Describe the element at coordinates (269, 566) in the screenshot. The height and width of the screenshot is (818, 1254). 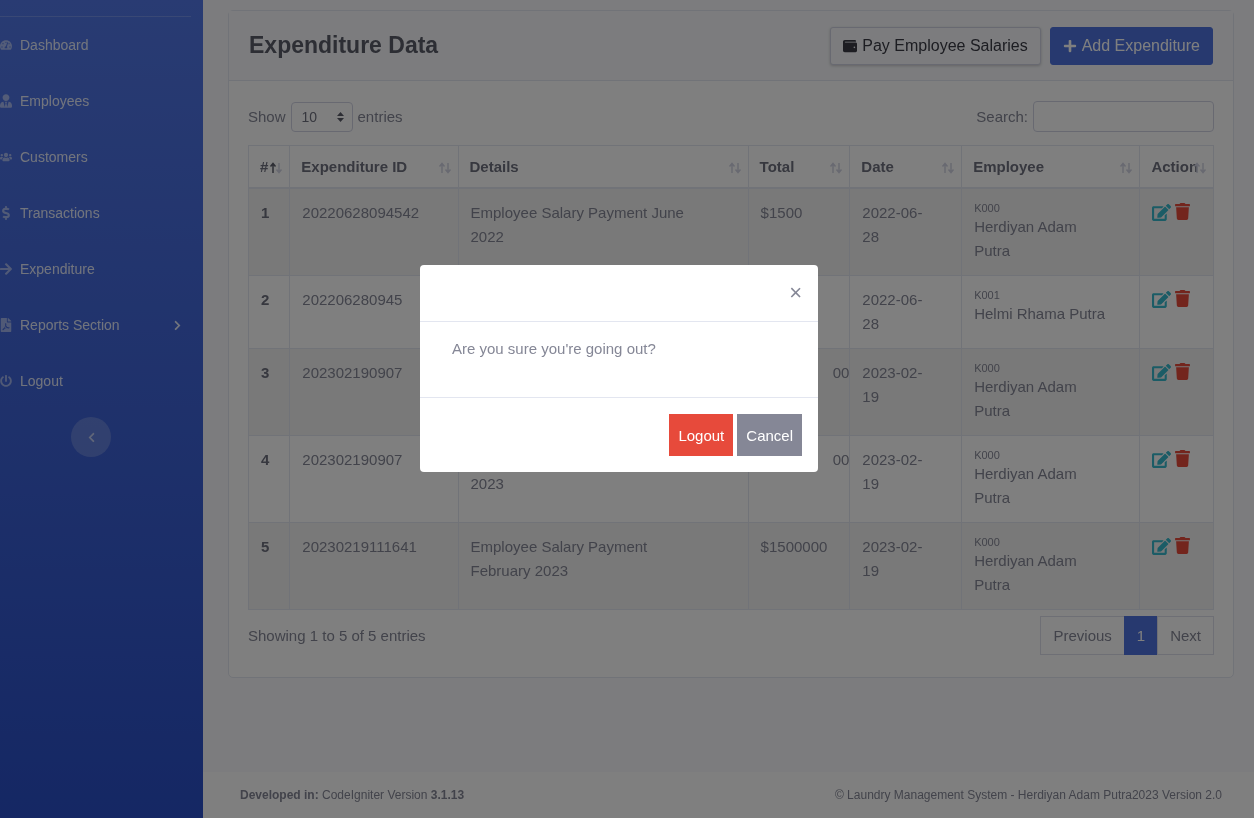
I see `table-cell: 5` at that location.